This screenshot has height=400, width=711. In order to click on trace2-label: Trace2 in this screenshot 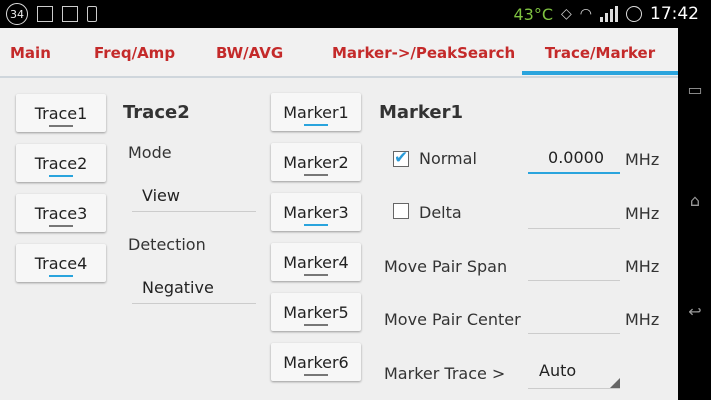, I will do `click(61, 163)`.